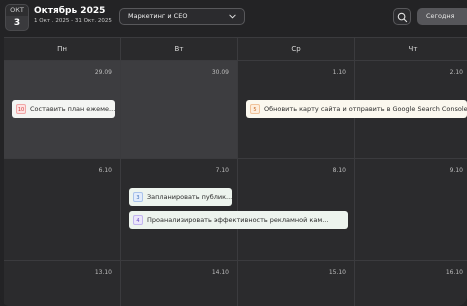 The image size is (467, 306). I want to click on day-number: 8.10, so click(339, 170).